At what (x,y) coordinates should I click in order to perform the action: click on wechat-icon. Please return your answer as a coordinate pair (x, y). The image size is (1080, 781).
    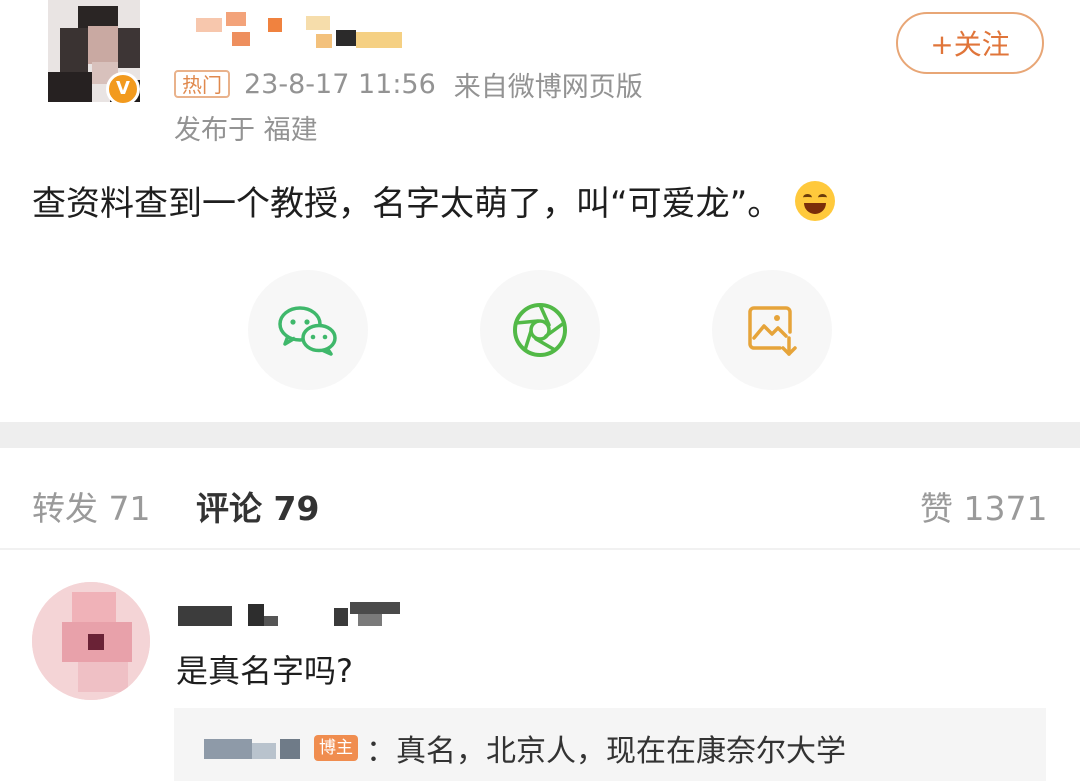
    Looking at the image, I should click on (307, 331).